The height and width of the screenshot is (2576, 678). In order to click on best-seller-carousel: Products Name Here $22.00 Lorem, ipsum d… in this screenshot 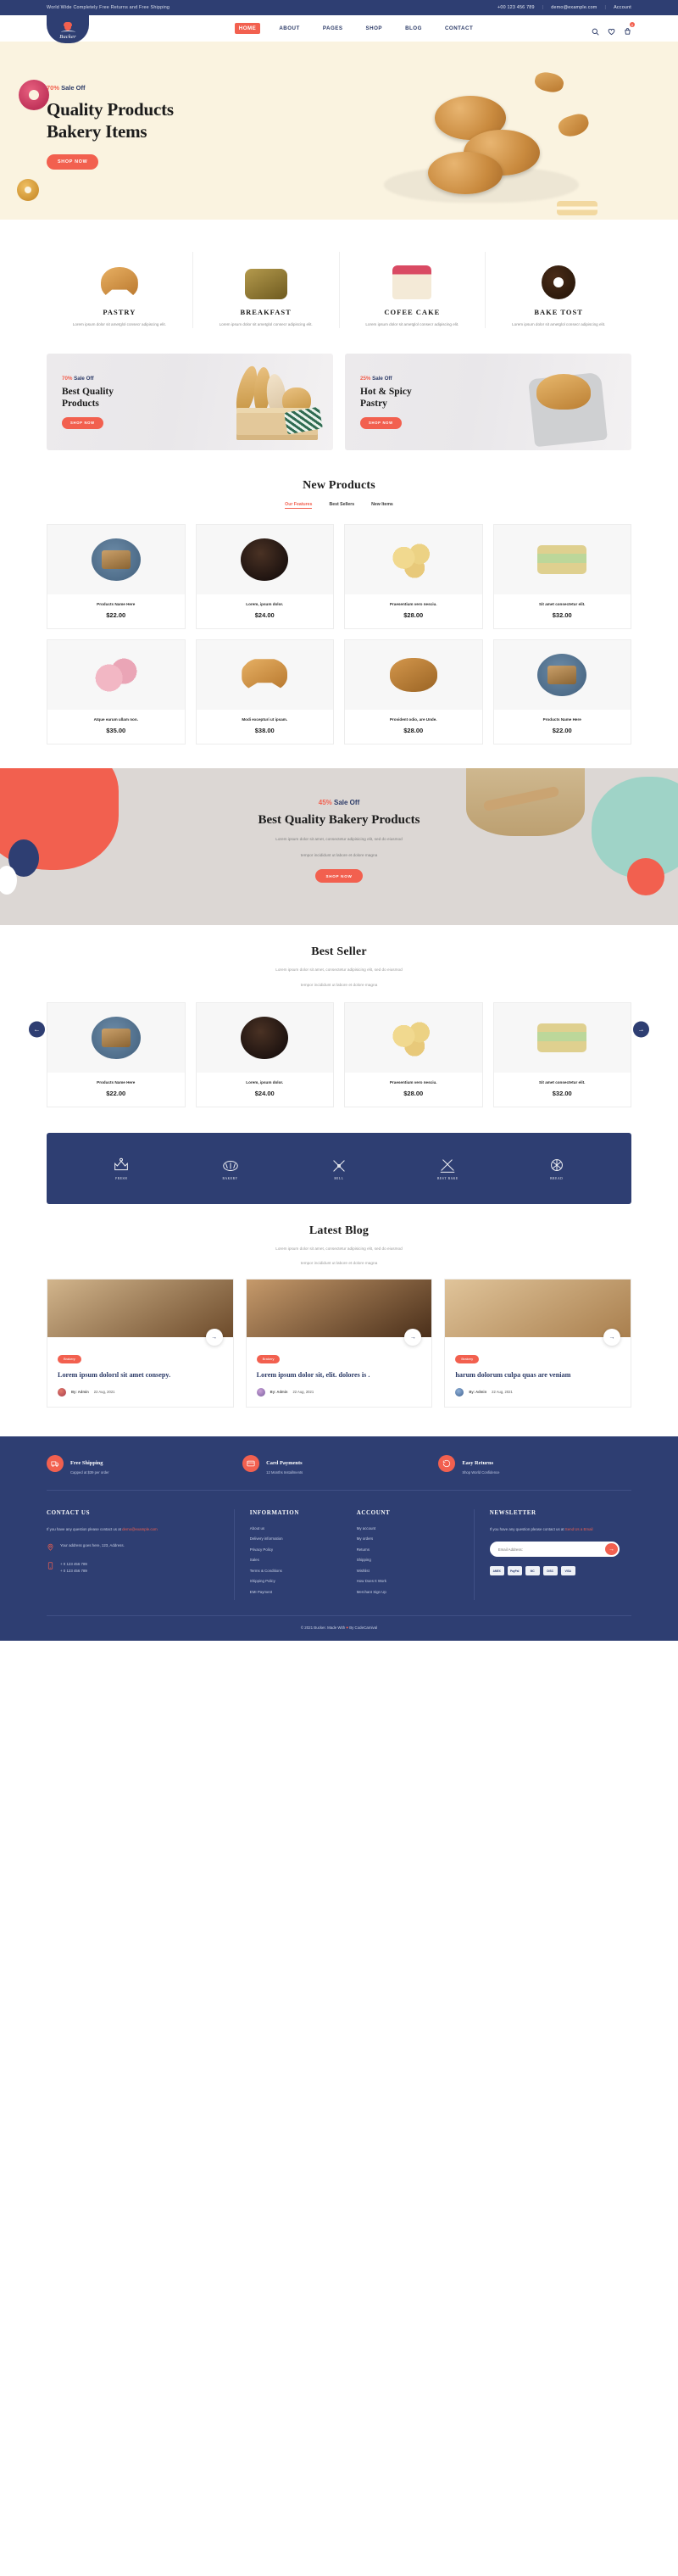, I will do `click(339, 1054)`.